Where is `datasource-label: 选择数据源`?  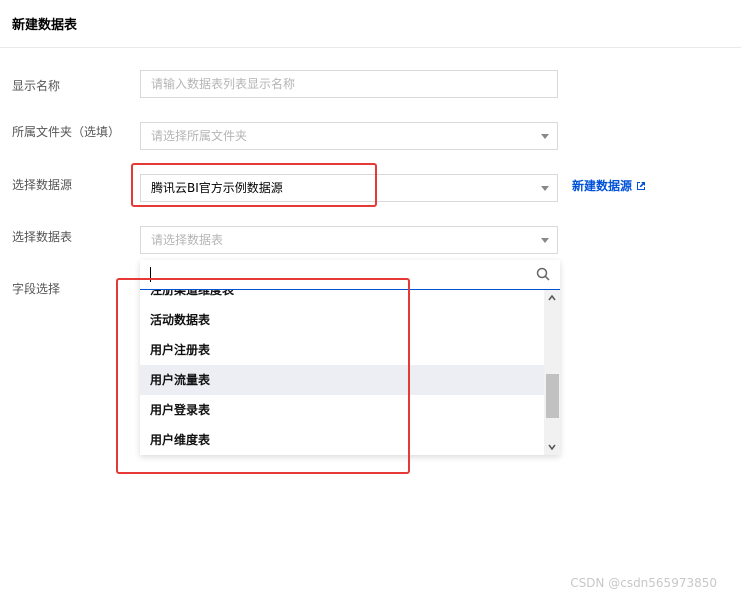 datasource-label: 选择数据源 is located at coordinates (42, 185).